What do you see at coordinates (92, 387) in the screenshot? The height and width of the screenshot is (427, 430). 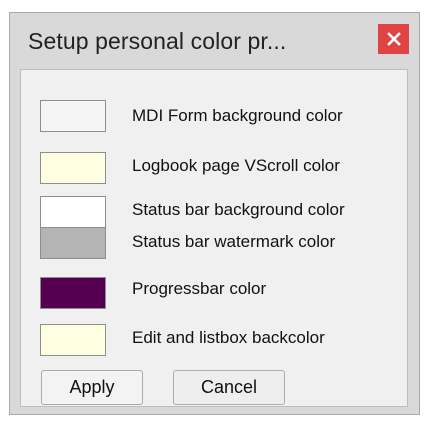 I see `apply-button: Apply` at bounding box center [92, 387].